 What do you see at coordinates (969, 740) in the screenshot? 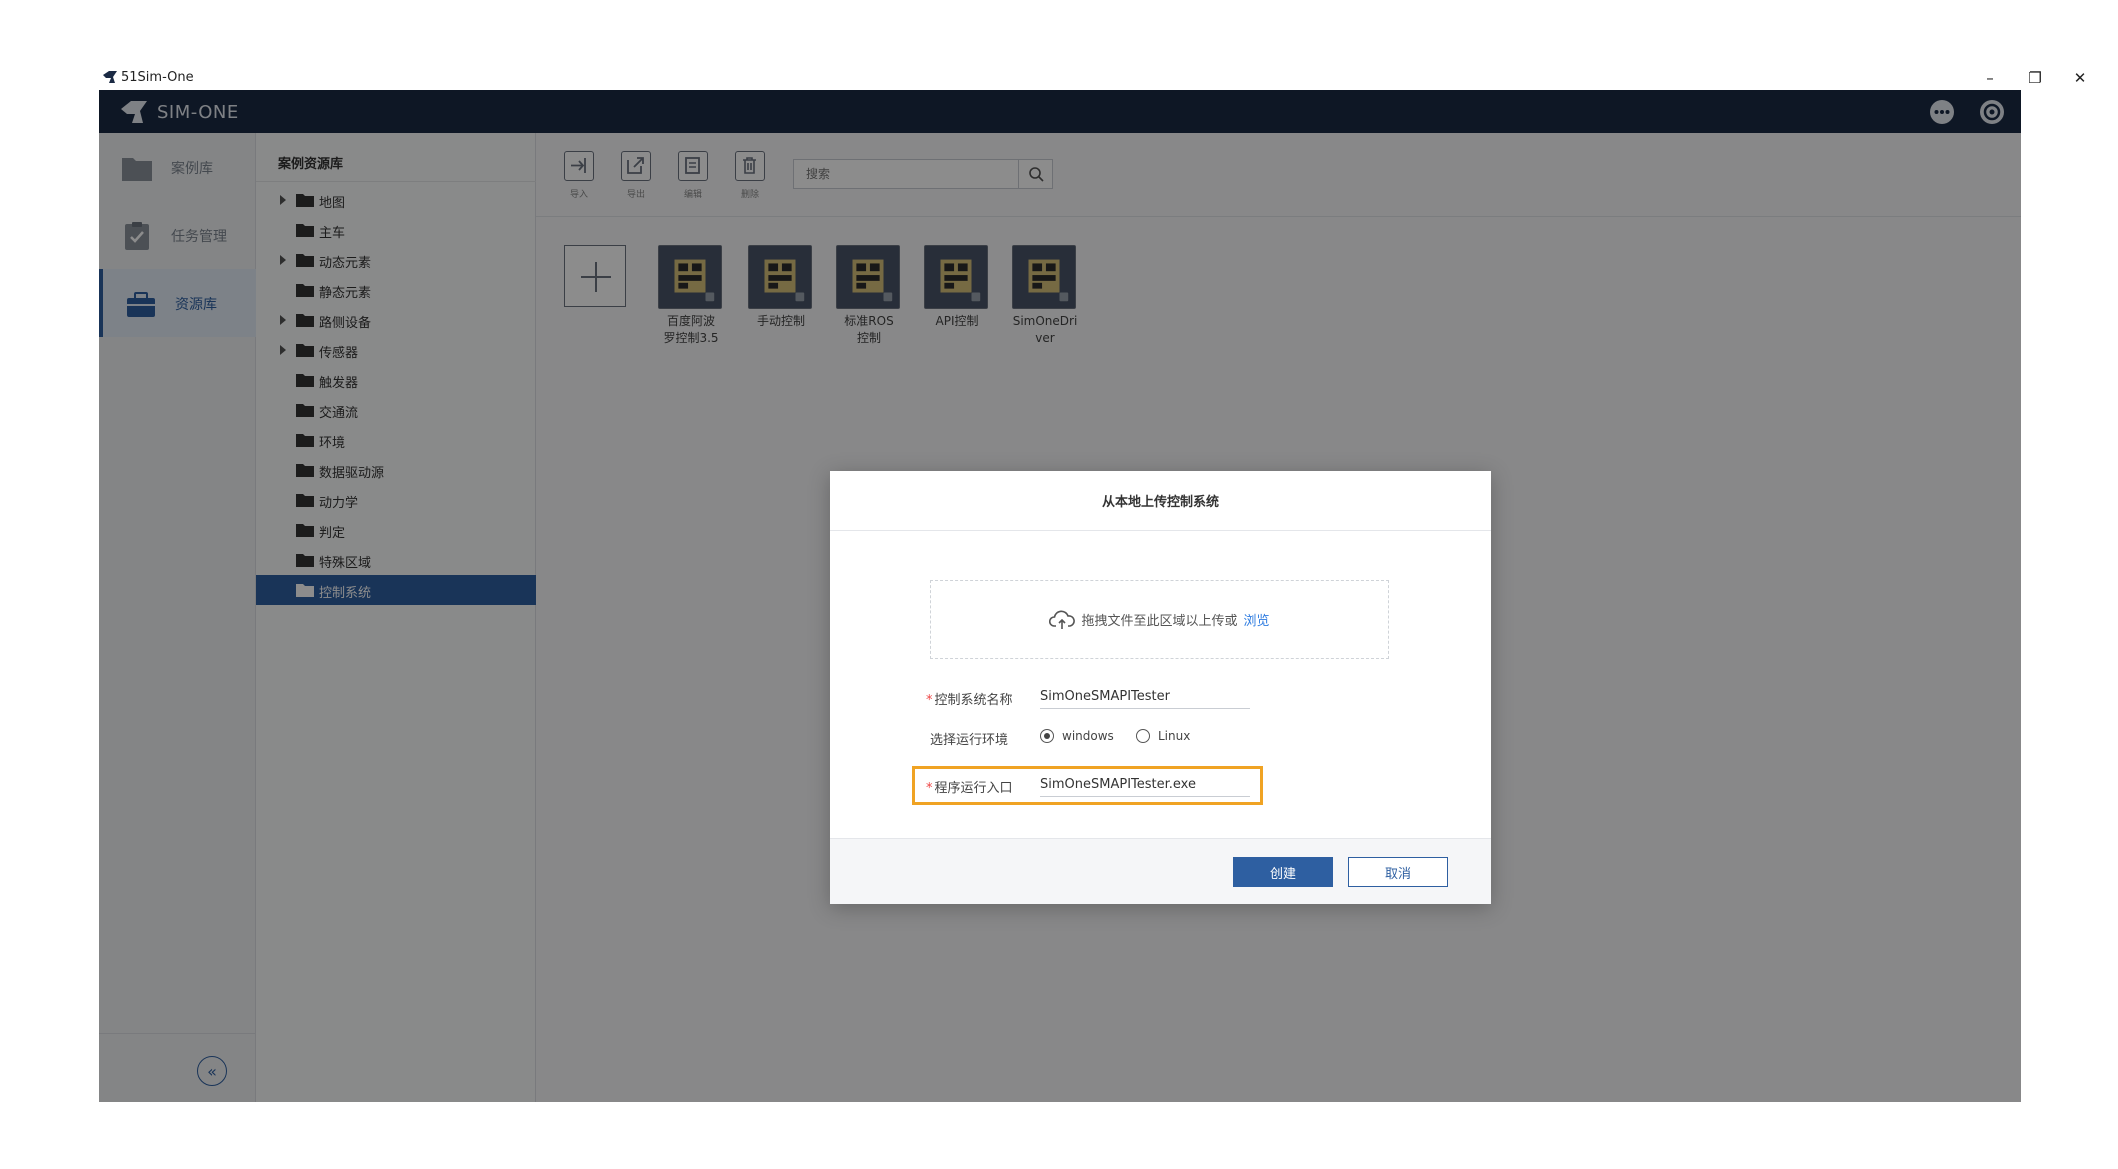
I see `env-label: 选择运行环境` at bounding box center [969, 740].